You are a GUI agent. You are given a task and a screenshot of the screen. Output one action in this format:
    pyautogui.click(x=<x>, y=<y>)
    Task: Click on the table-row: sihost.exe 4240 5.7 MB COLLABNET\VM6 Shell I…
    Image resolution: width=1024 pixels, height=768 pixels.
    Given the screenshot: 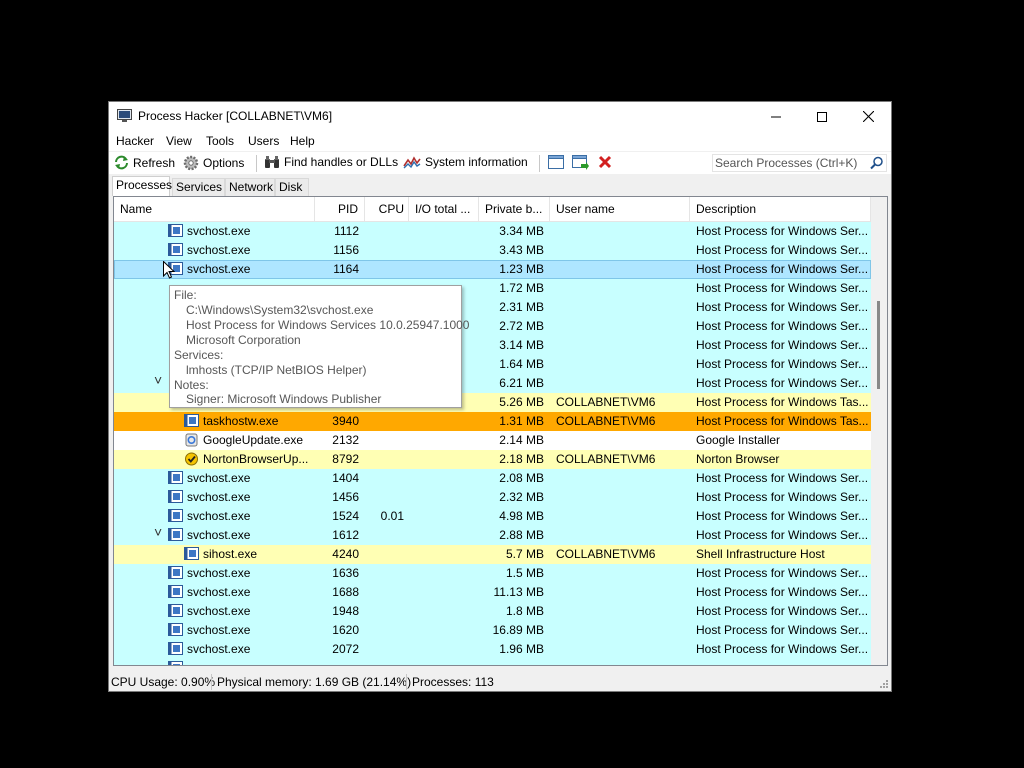 What is the action you would take?
    pyautogui.click(x=492, y=554)
    